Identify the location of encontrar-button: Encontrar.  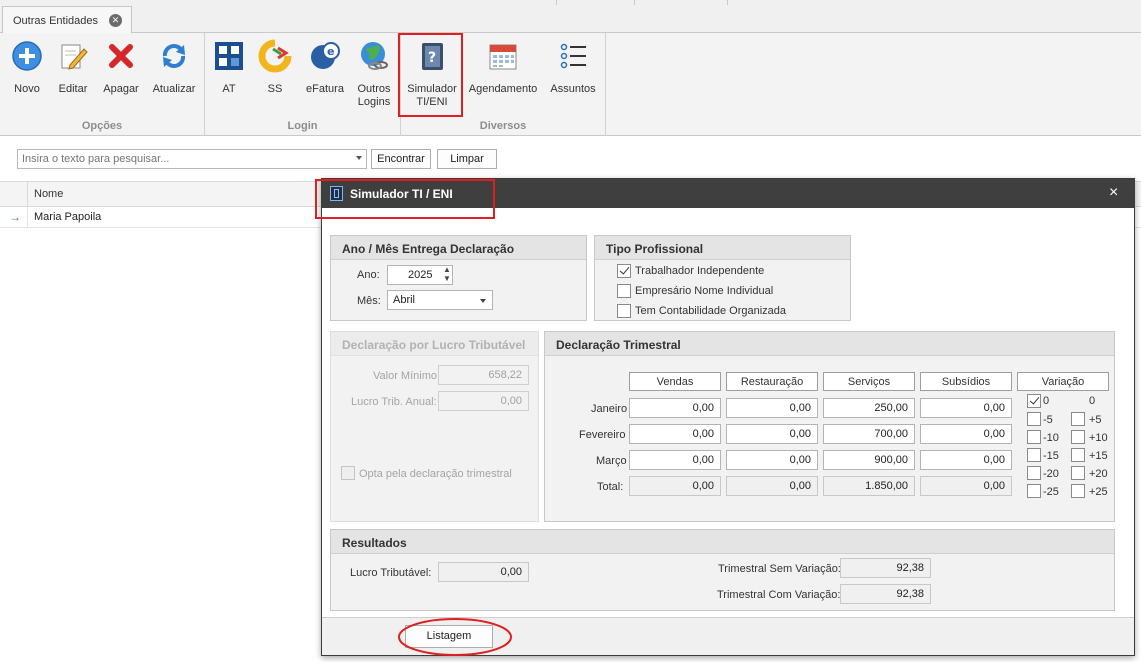
(401, 159).